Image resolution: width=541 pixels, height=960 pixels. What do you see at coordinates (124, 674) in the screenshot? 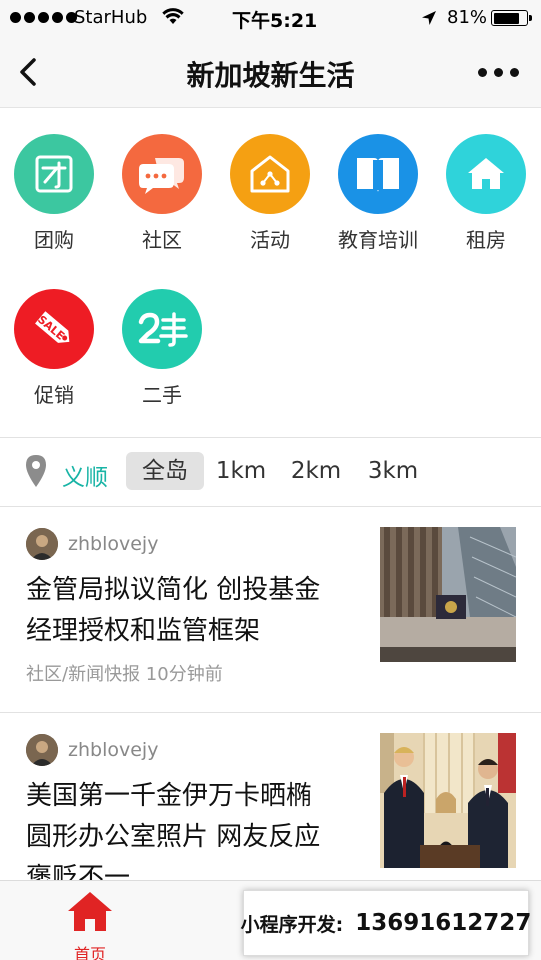
I see `news-meta: 社区/新闻快报 10分钟前` at bounding box center [124, 674].